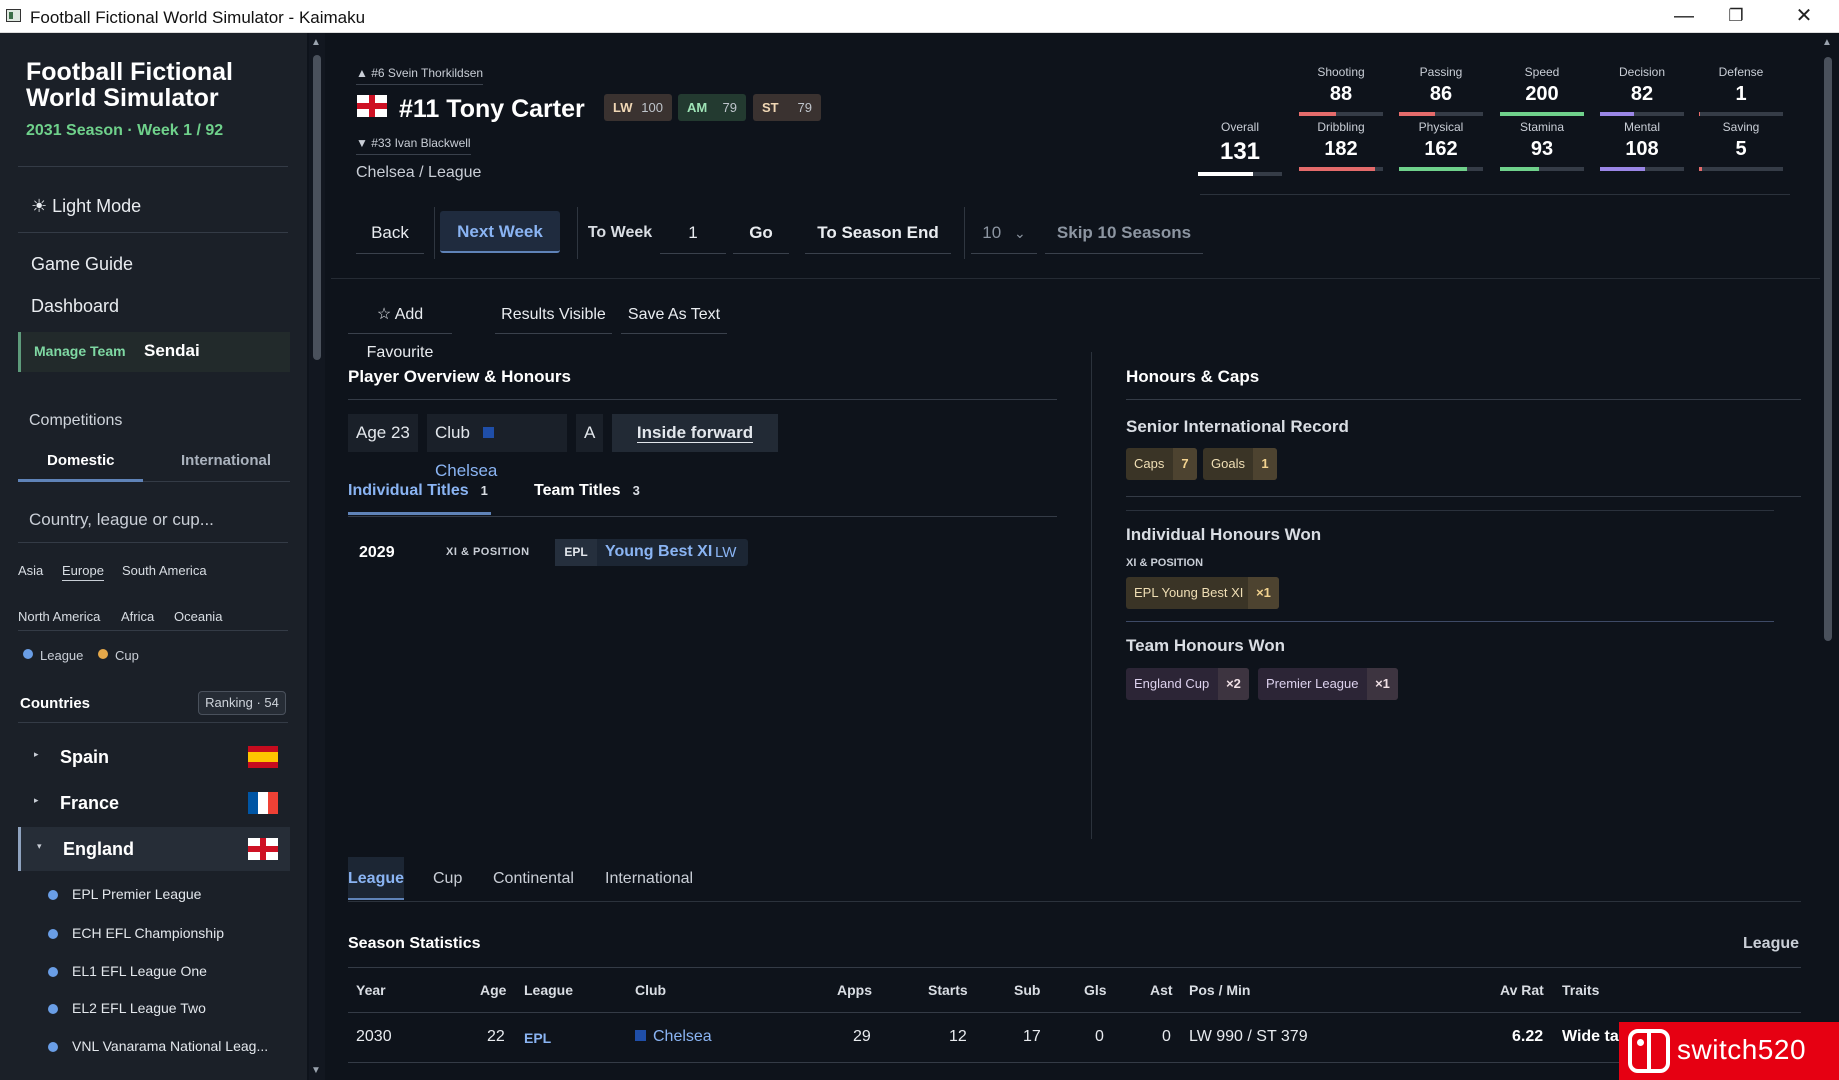 The image size is (1839, 1080). Describe the element at coordinates (673, 1037) in the screenshot. I see `cell-club: Chelsea` at that location.